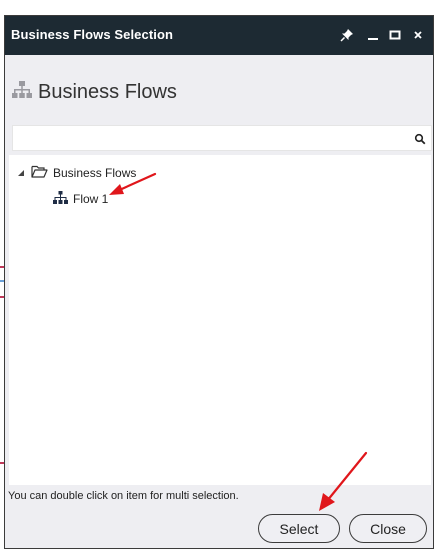  I want to click on folder-open-icon, so click(39, 173).